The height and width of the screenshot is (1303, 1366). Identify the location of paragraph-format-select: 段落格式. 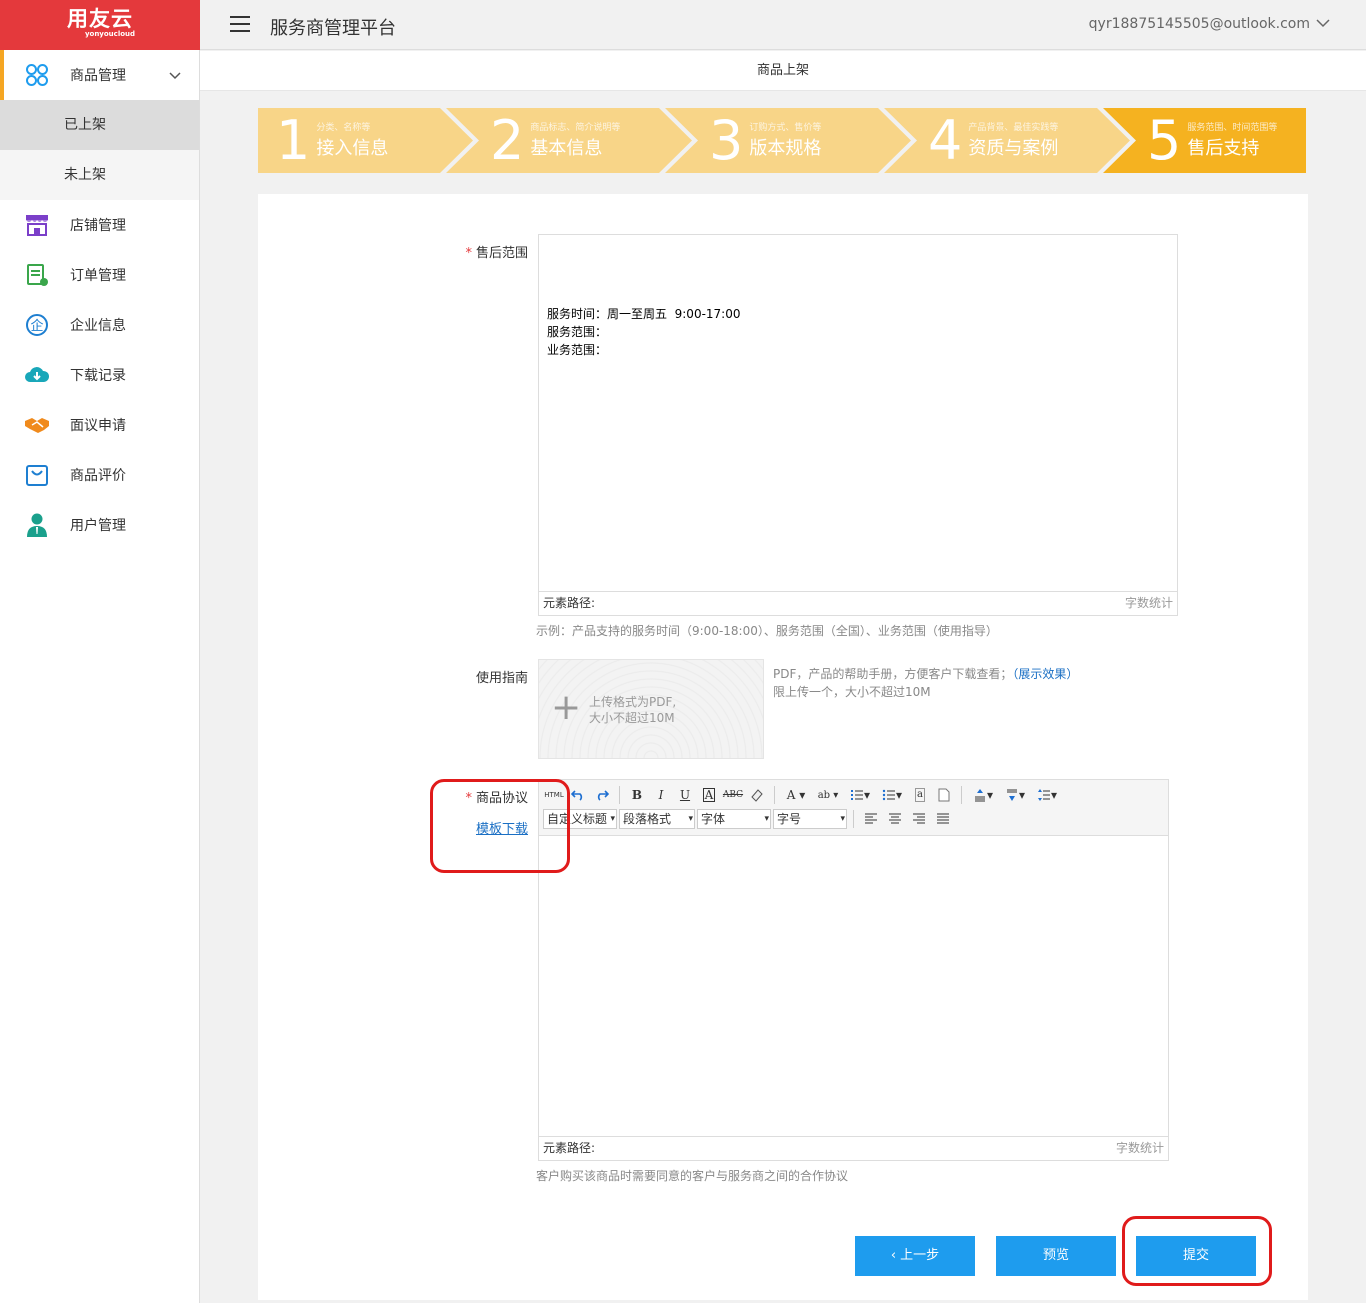
(657, 819).